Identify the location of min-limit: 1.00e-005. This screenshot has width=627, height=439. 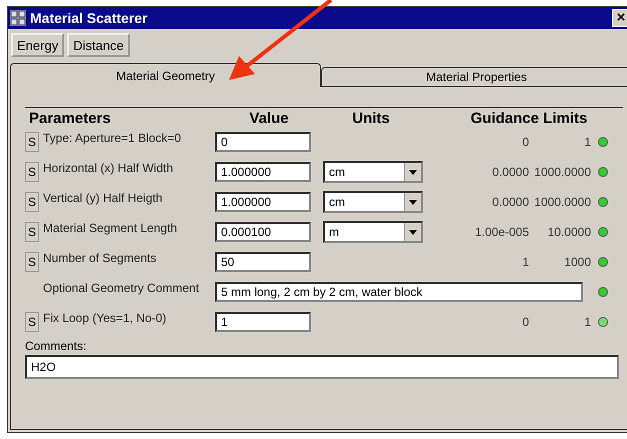
(501, 232).